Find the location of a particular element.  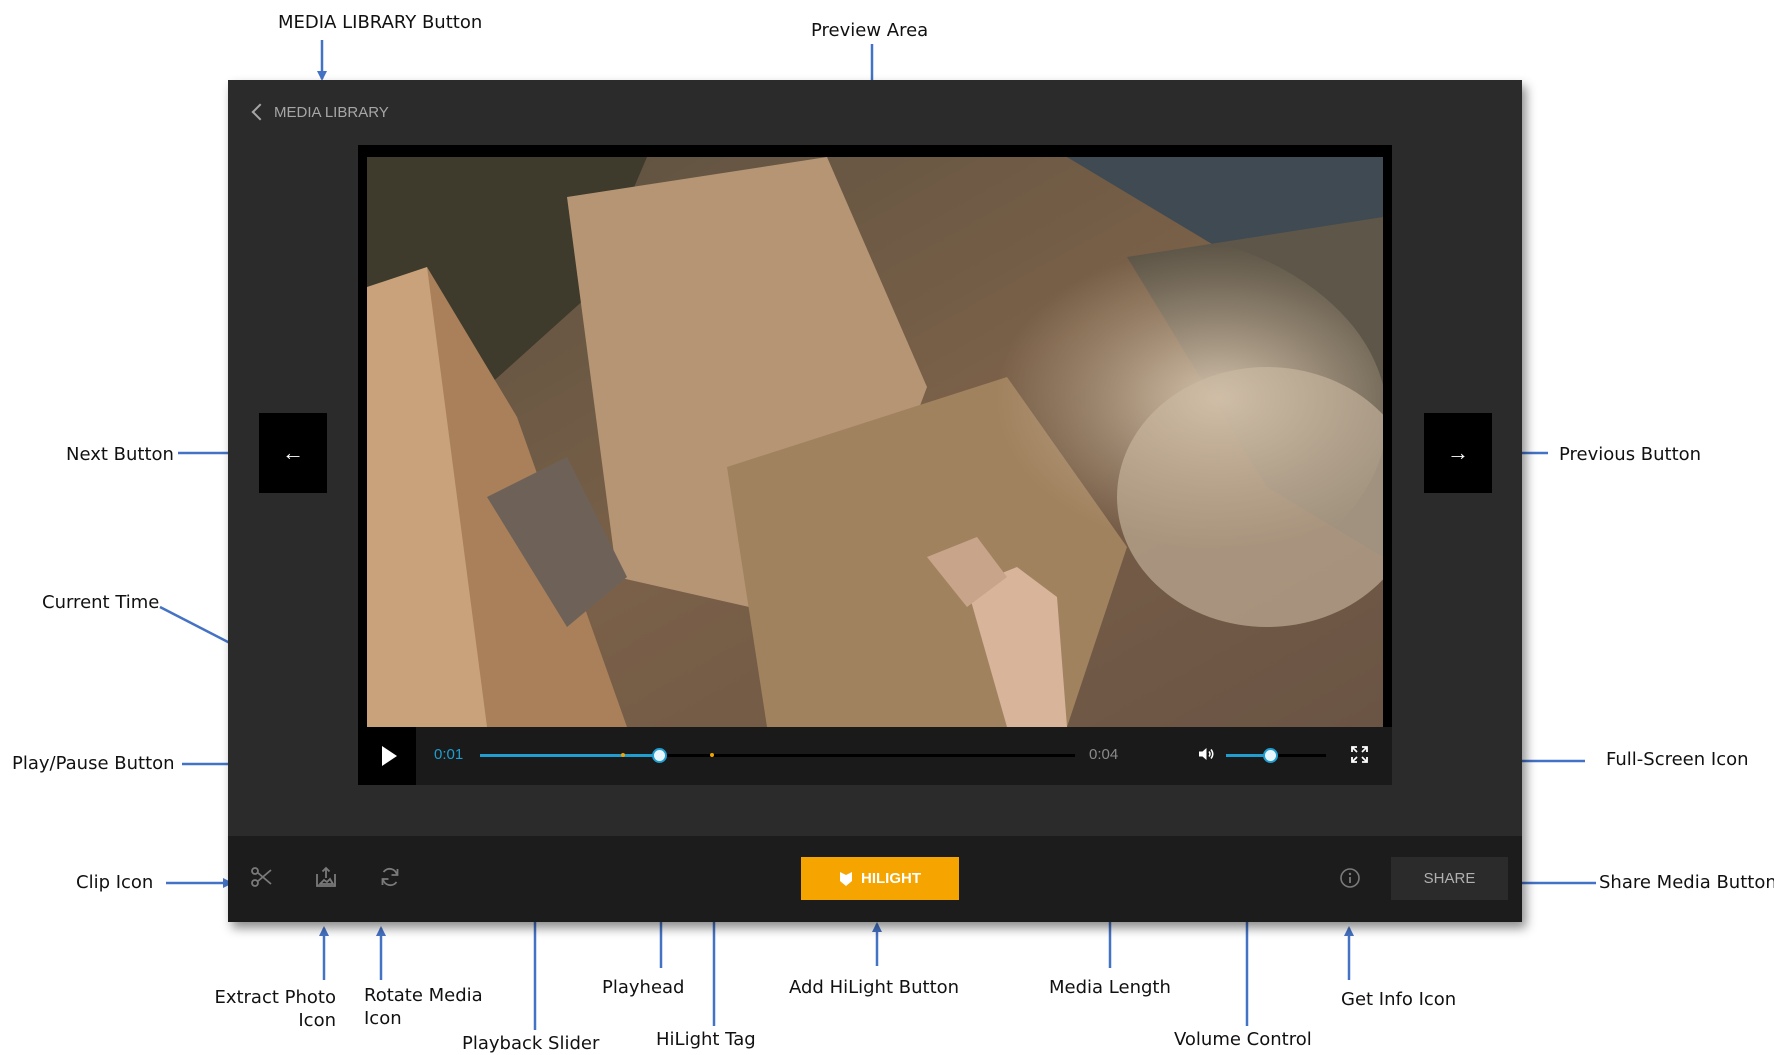

full-screen-icon is located at coordinates (1359, 754).